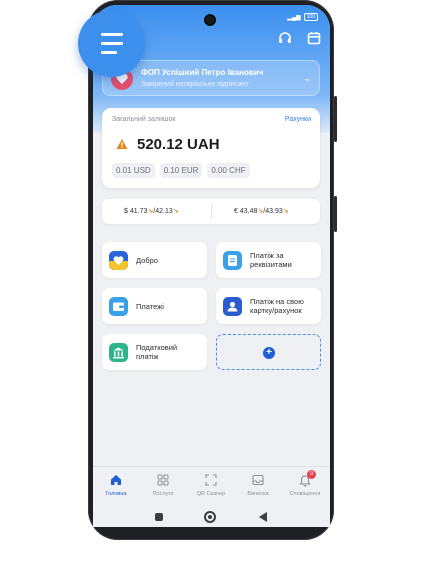 This screenshot has height=563, width=423. Describe the element at coordinates (271, 264) in the screenshot. I see `tile-payment-details-line2: реквізитами` at that location.